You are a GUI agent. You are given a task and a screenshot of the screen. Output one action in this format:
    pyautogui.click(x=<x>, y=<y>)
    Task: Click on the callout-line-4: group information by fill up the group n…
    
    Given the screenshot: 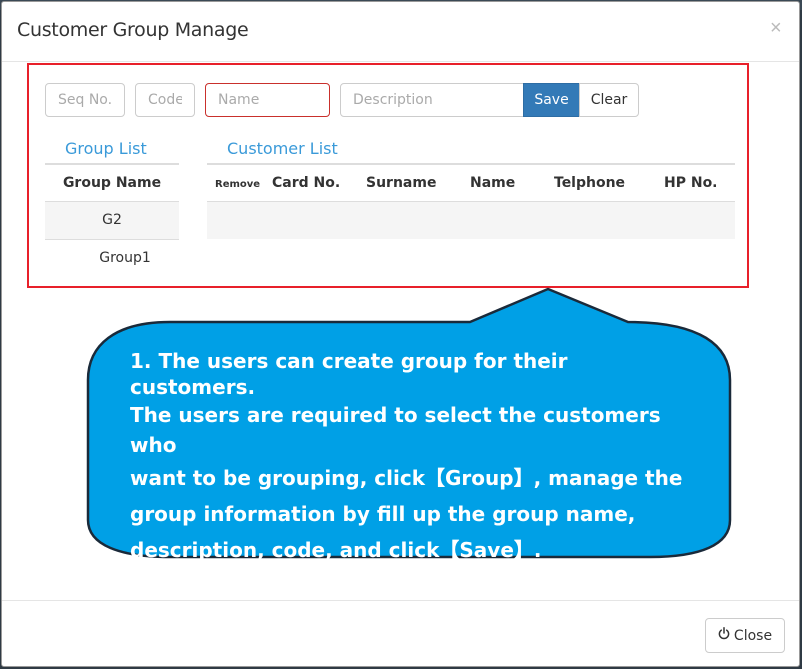 What is the action you would take?
    pyautogui.click(x=383, y=514)
    